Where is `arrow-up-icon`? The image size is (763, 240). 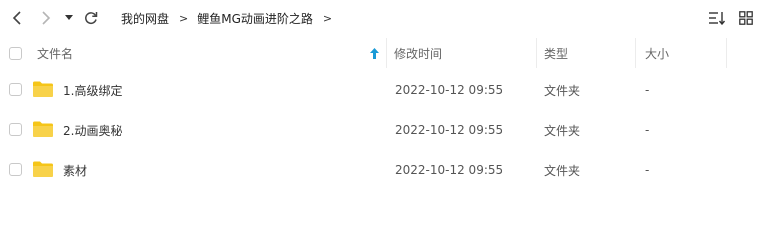 arrow-up-icon is located at coordinates (374, 53).